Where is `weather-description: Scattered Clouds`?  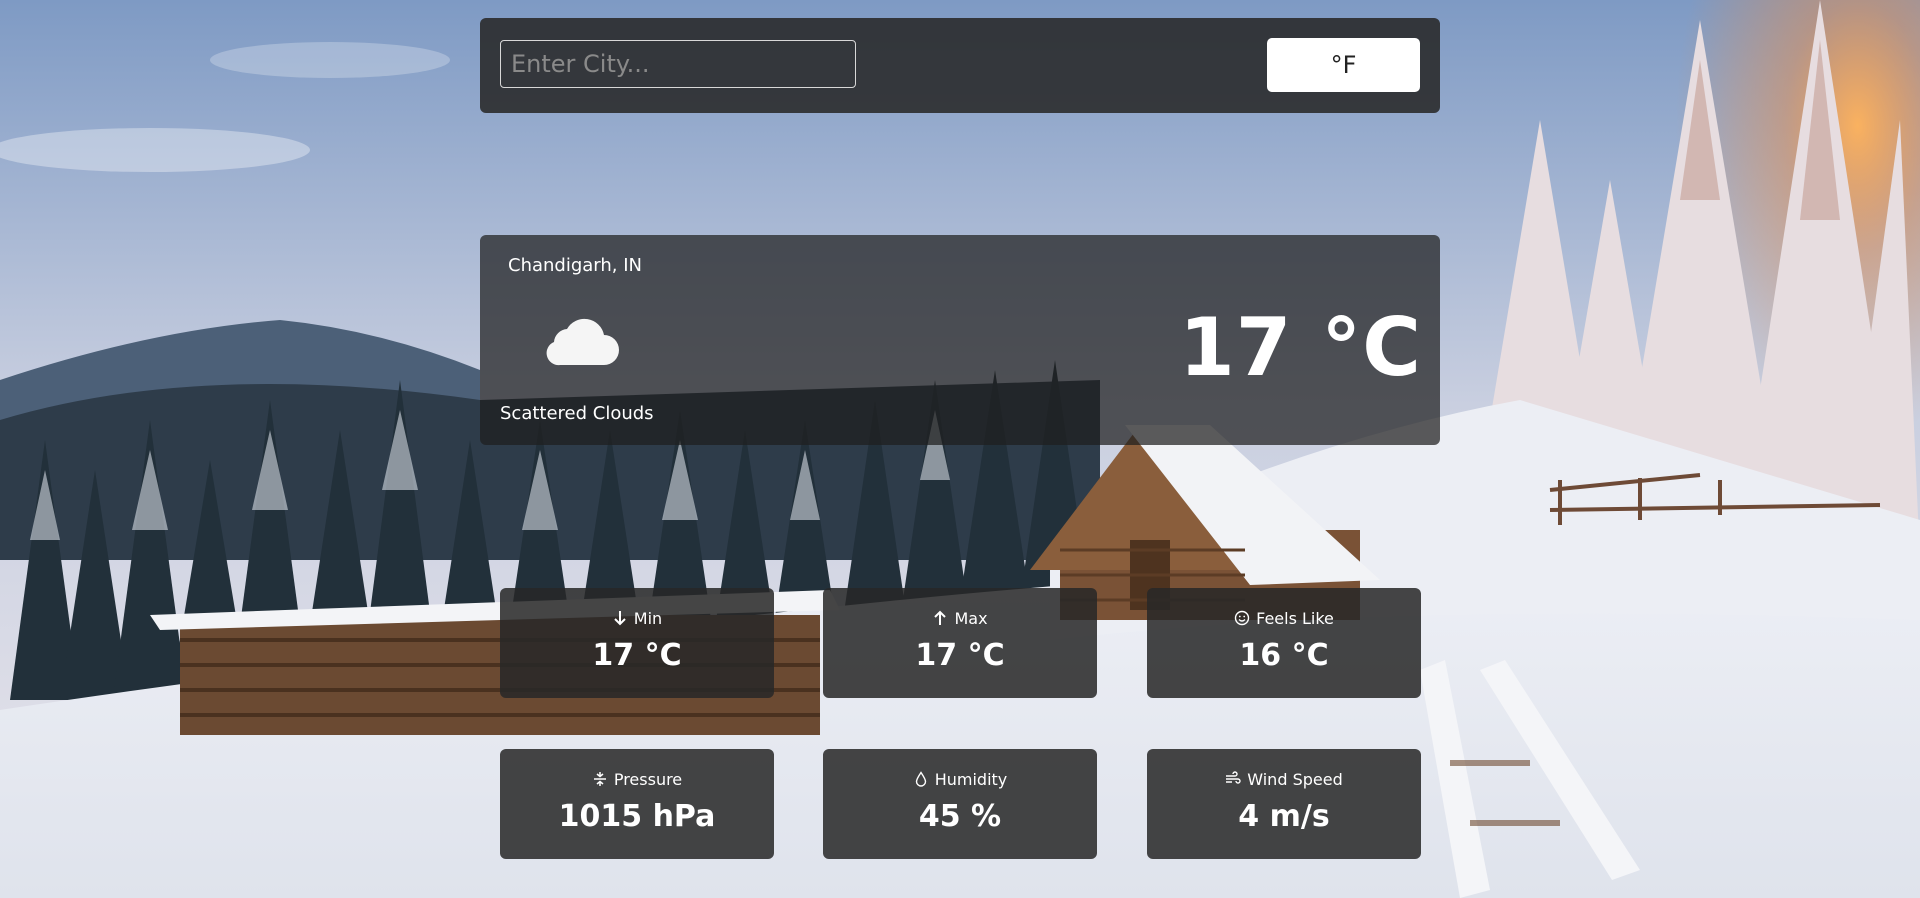
weather-description: Scattered Clouds is located at coordinates (577, 413).